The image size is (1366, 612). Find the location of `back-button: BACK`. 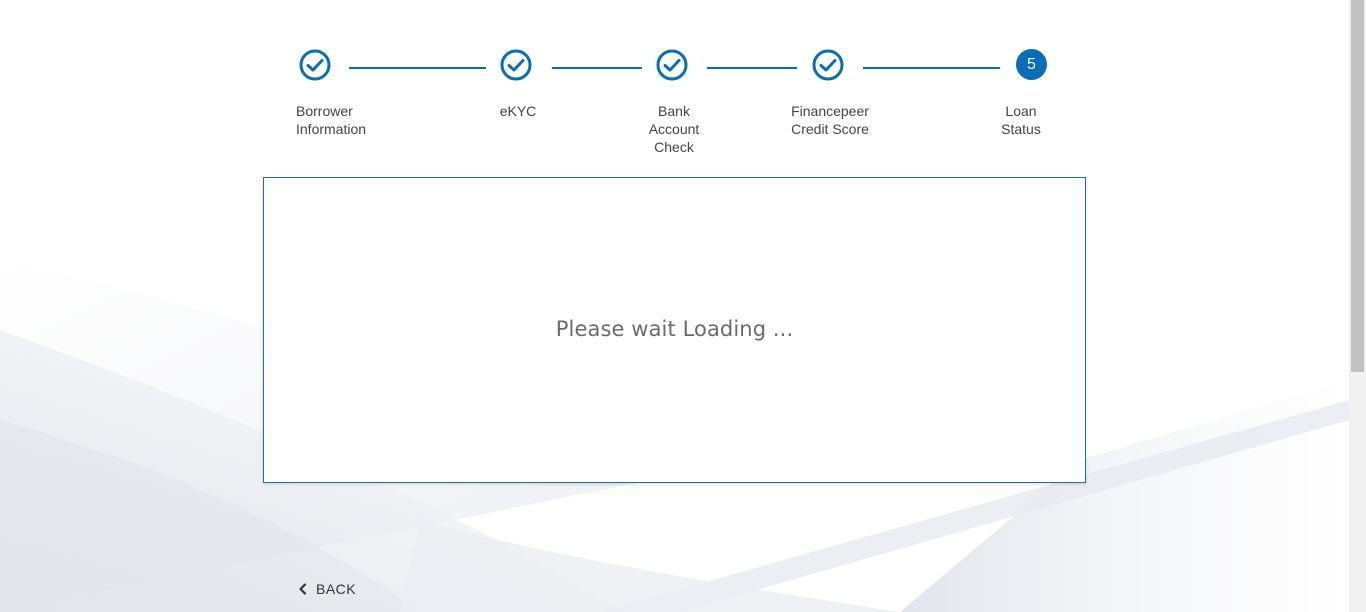

back-button: BACK is located at coordinates (326, 589).